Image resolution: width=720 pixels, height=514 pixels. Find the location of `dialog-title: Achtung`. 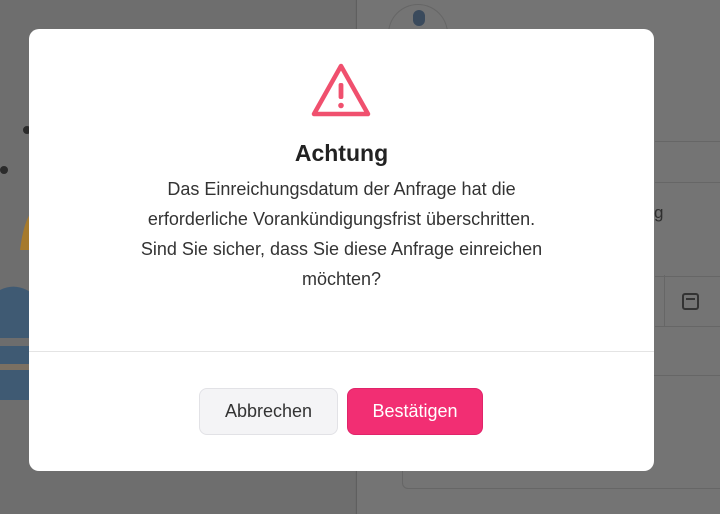

dialog-title: Achtung is located at coordinates (341, 153).